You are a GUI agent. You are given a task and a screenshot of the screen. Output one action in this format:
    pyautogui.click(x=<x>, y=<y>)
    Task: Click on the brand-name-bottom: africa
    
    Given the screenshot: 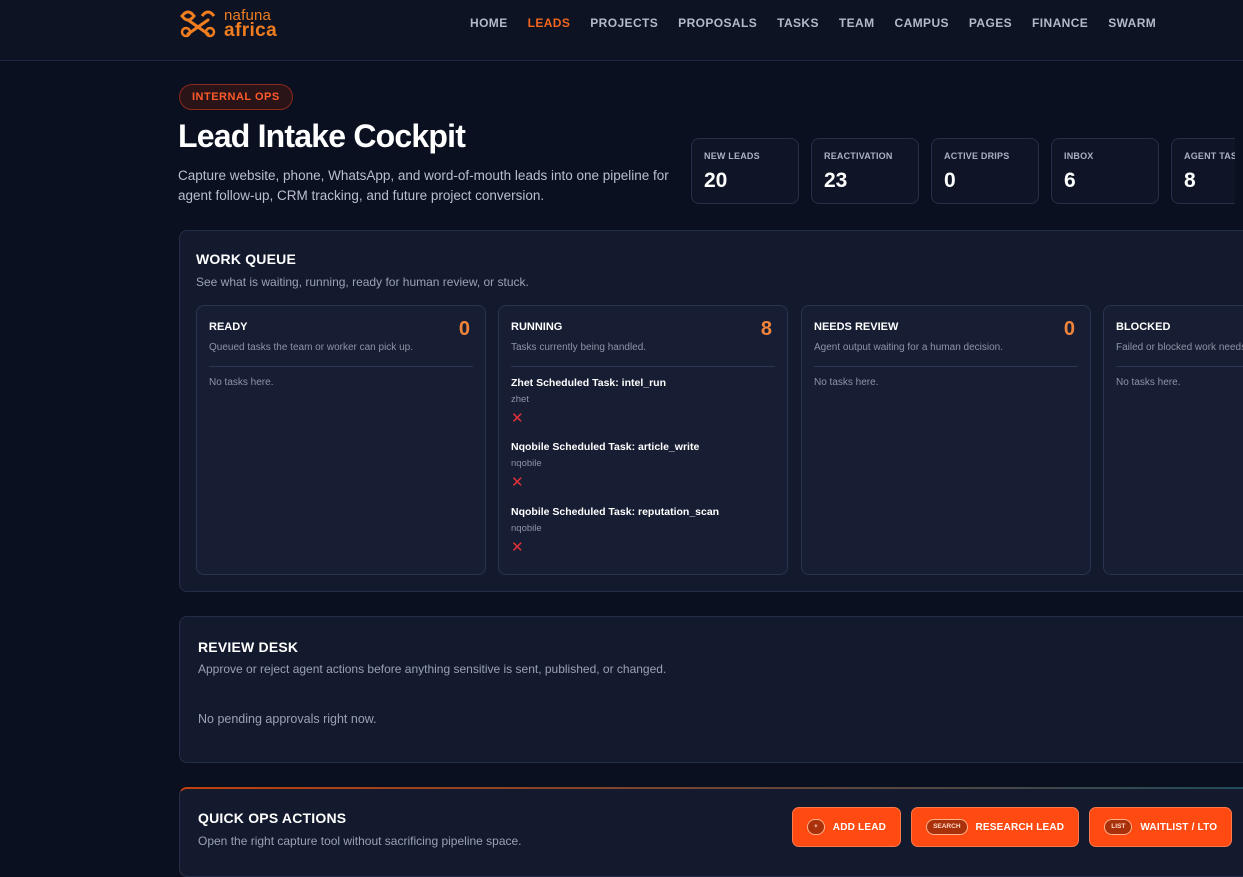 What is the action you would take?
    pyautogui.click(x=251, y=30)
    